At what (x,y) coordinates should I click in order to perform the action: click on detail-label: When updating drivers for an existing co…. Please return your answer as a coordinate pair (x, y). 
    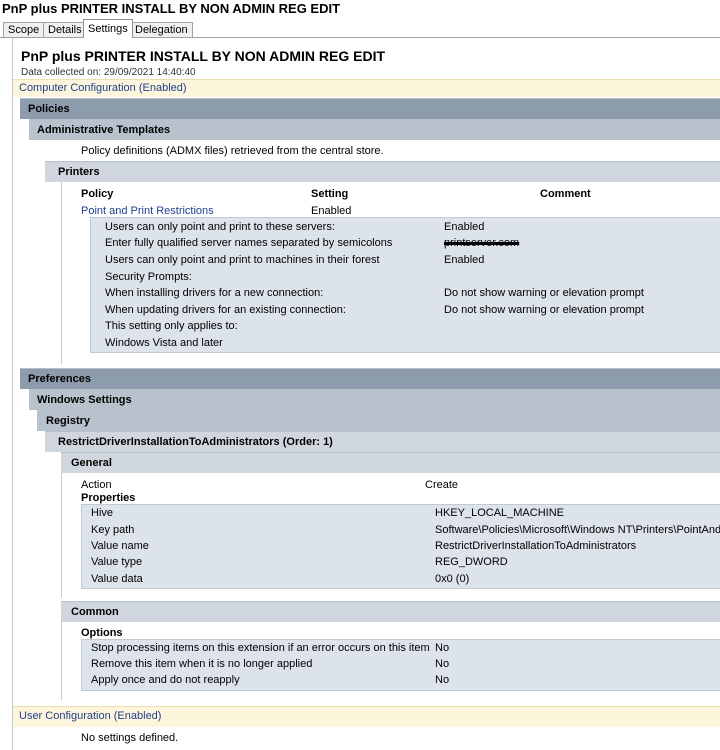
    Looking at the image, I should click on (225, 310).